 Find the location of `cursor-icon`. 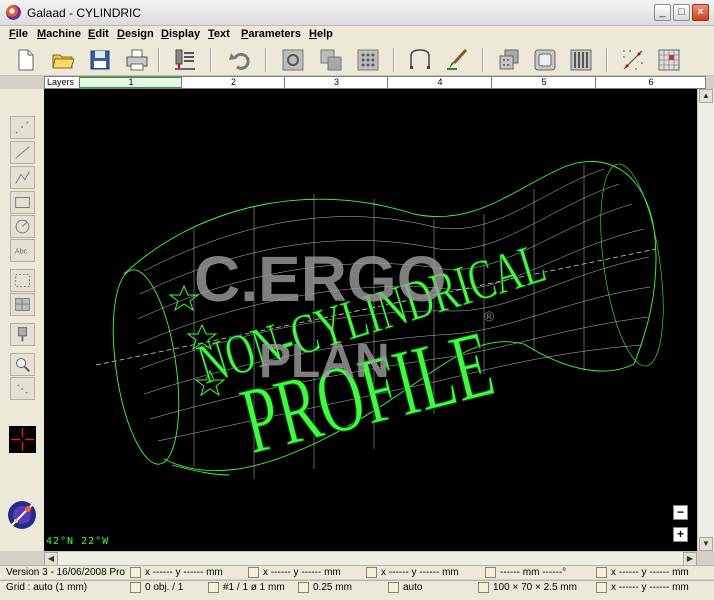

cursor-icon is located at coordinates (601, 572).